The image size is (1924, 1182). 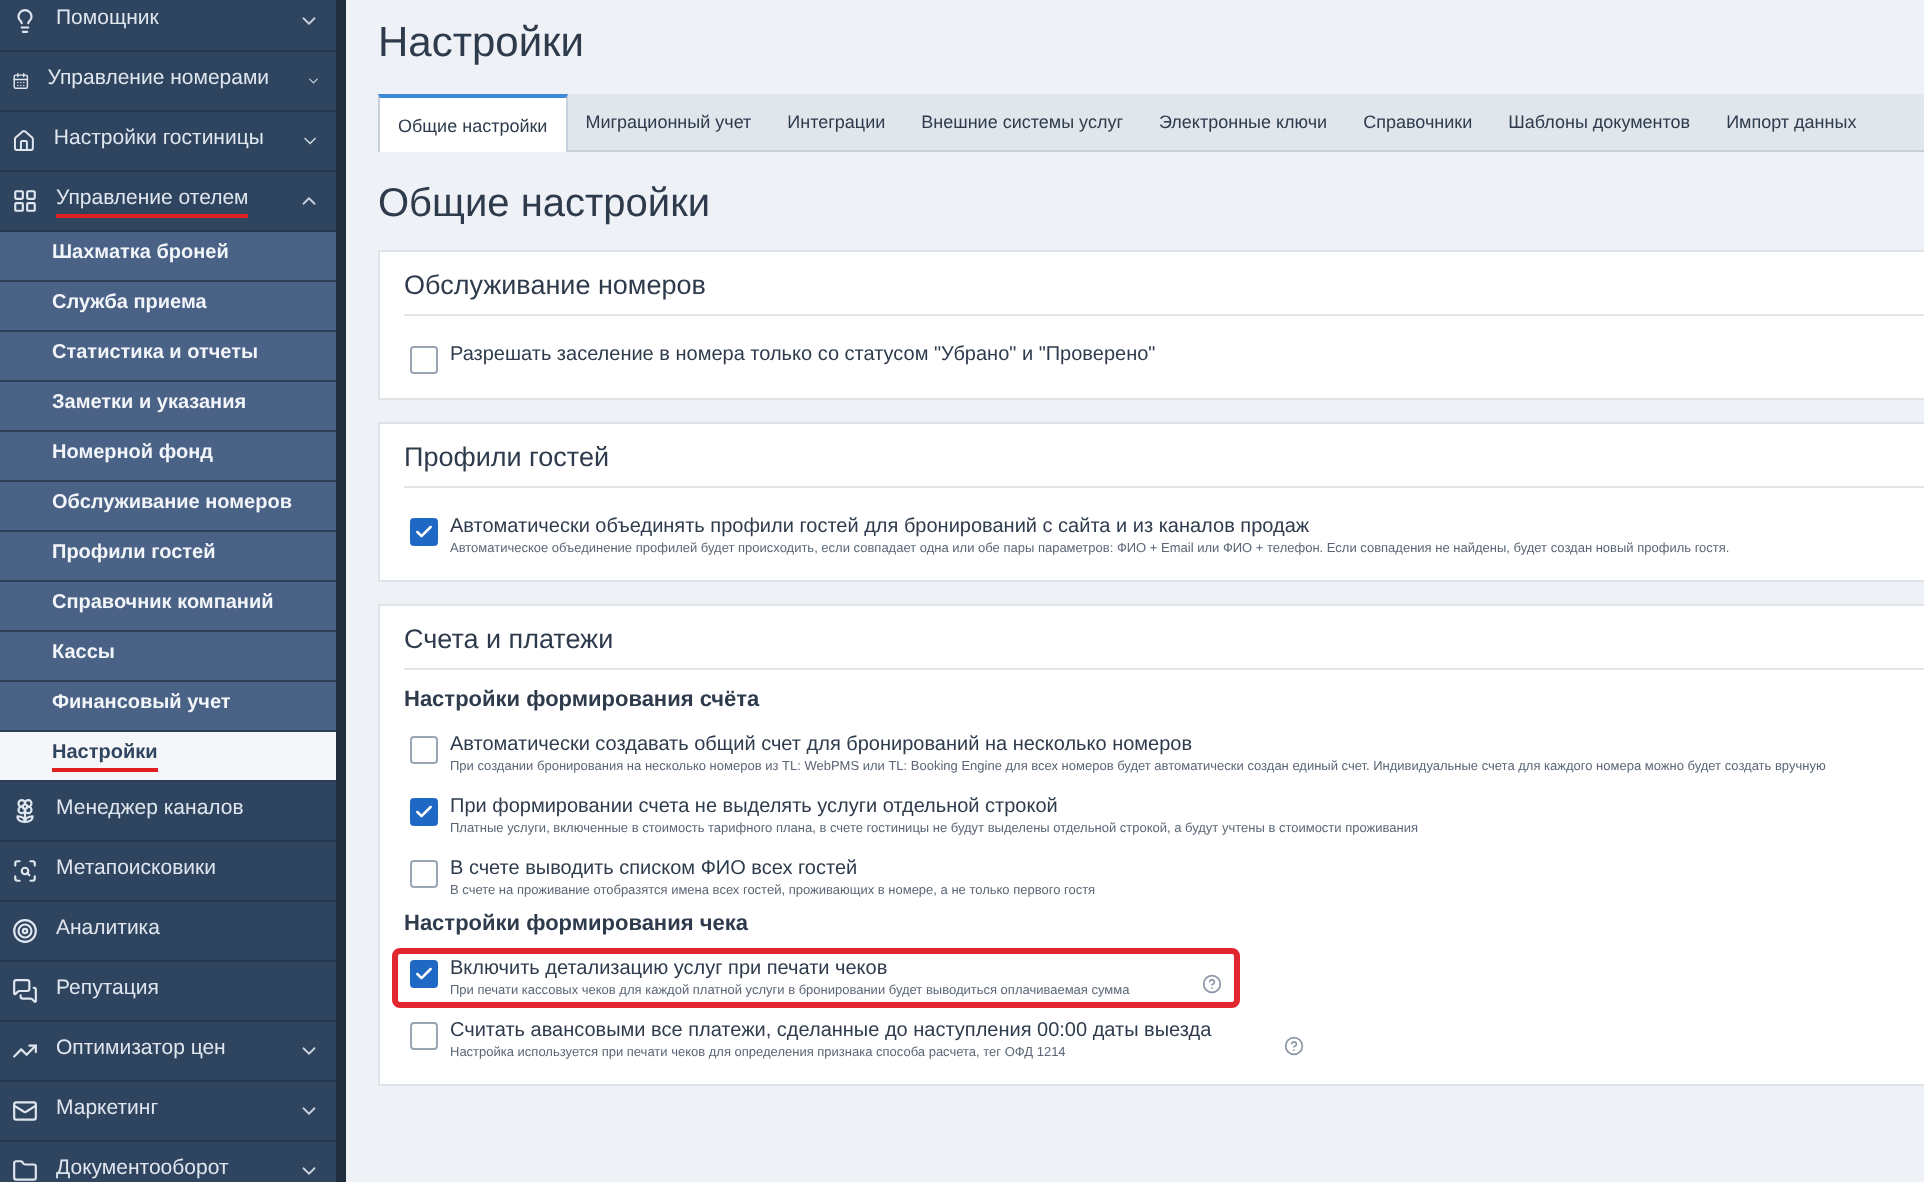 I want to click on sidebar-item: Оптимизатор цен, so click(x=168, y=1052).